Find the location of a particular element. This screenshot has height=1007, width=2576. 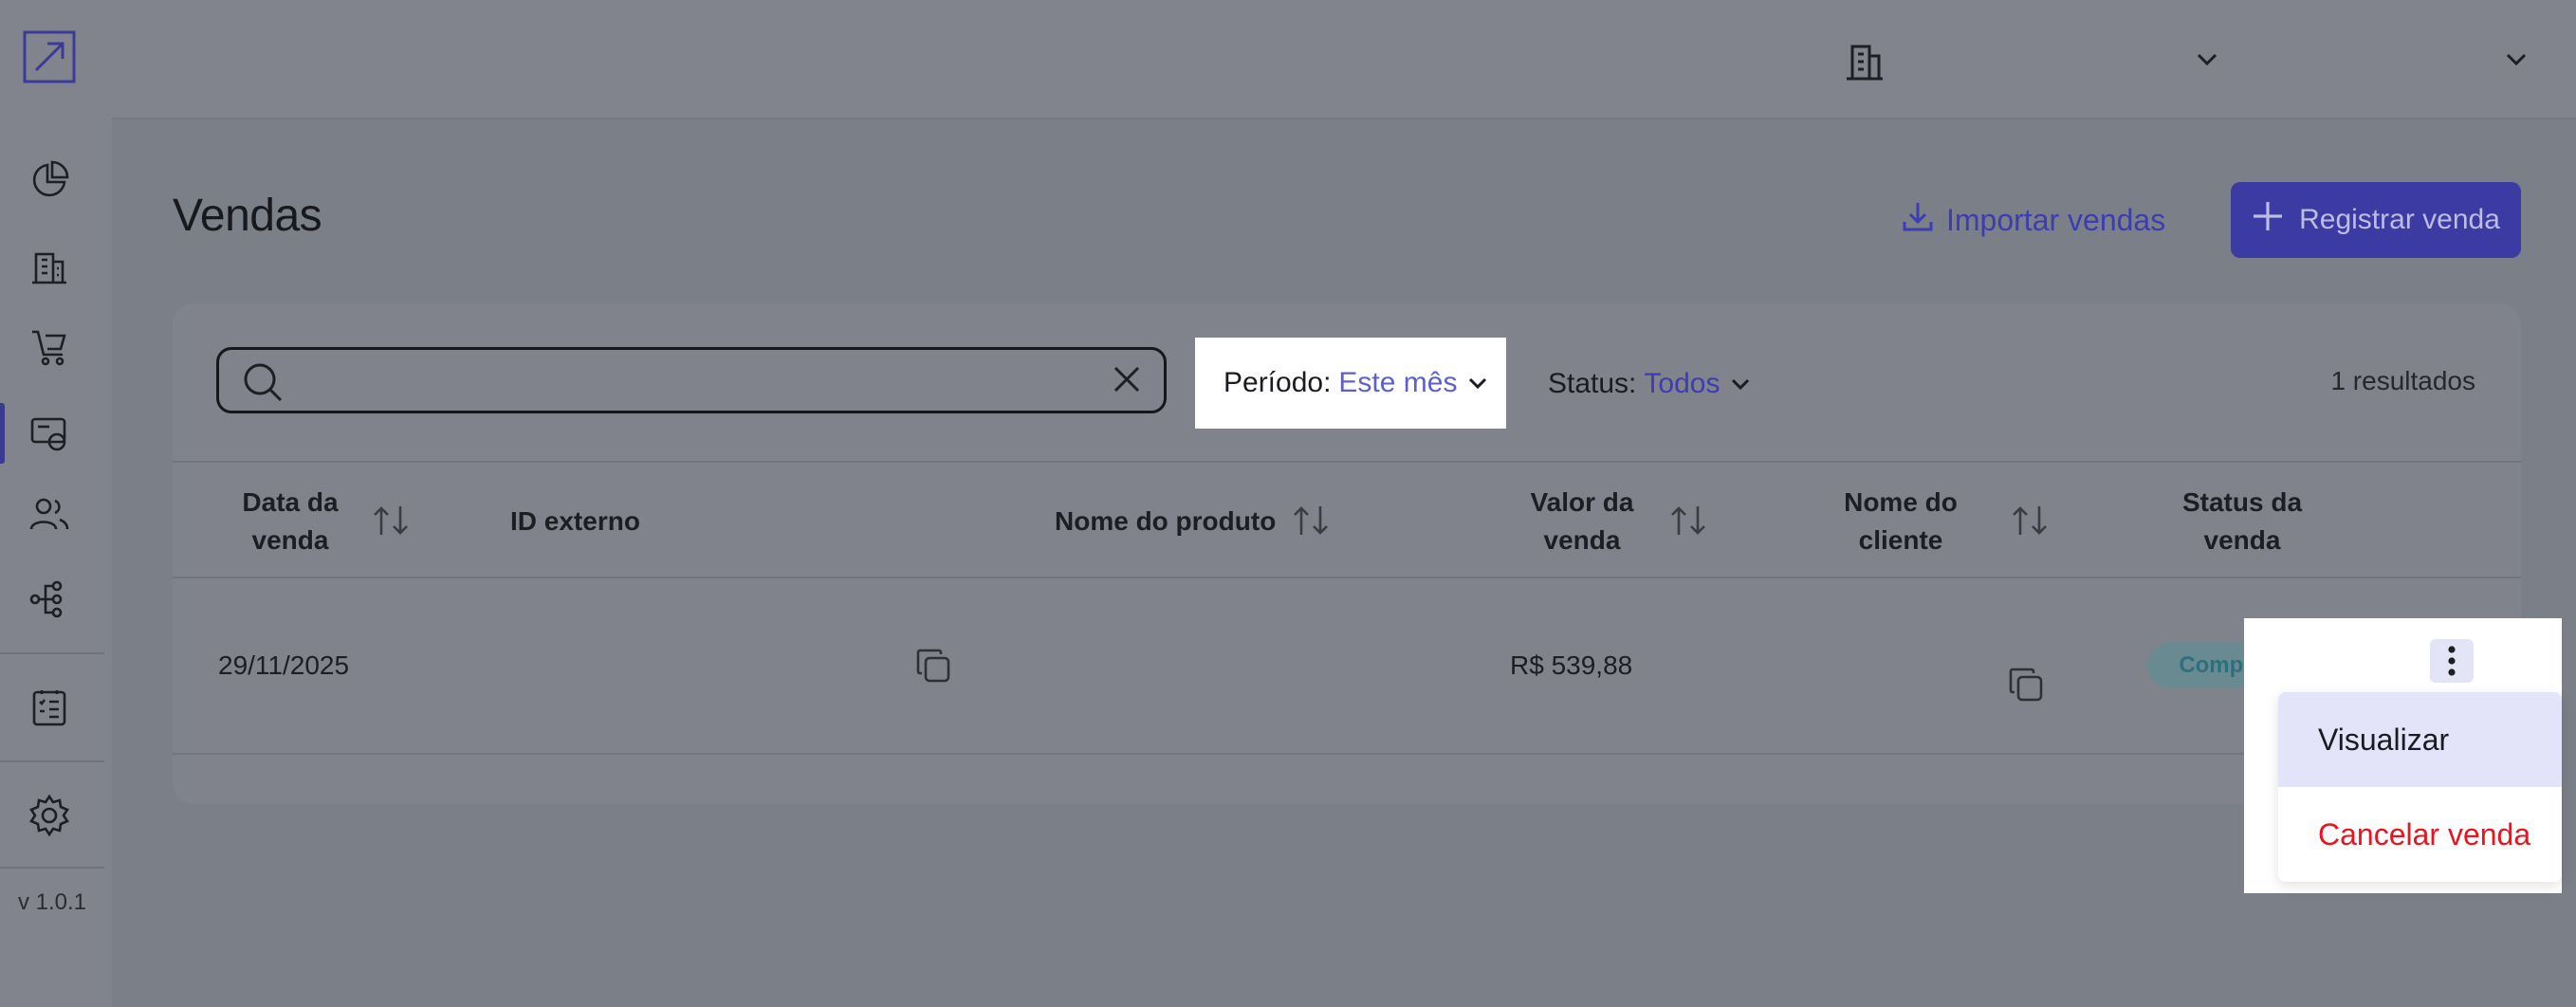

column-valor-venda-line2: venda is located at coordinates (1582, 540).